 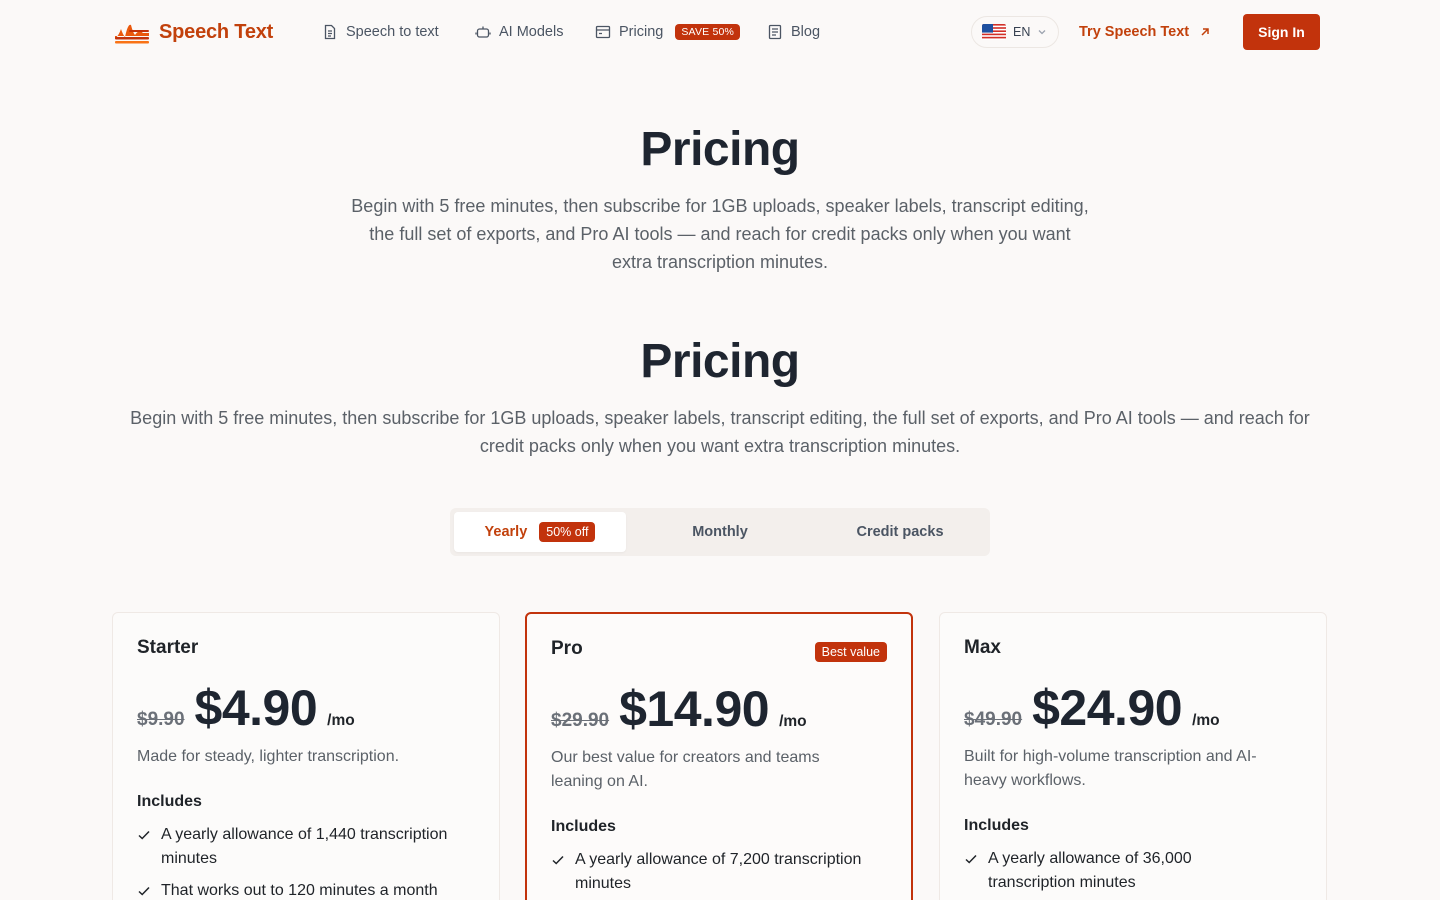 I want to click on blog-icon, so click(x=775, y=32).